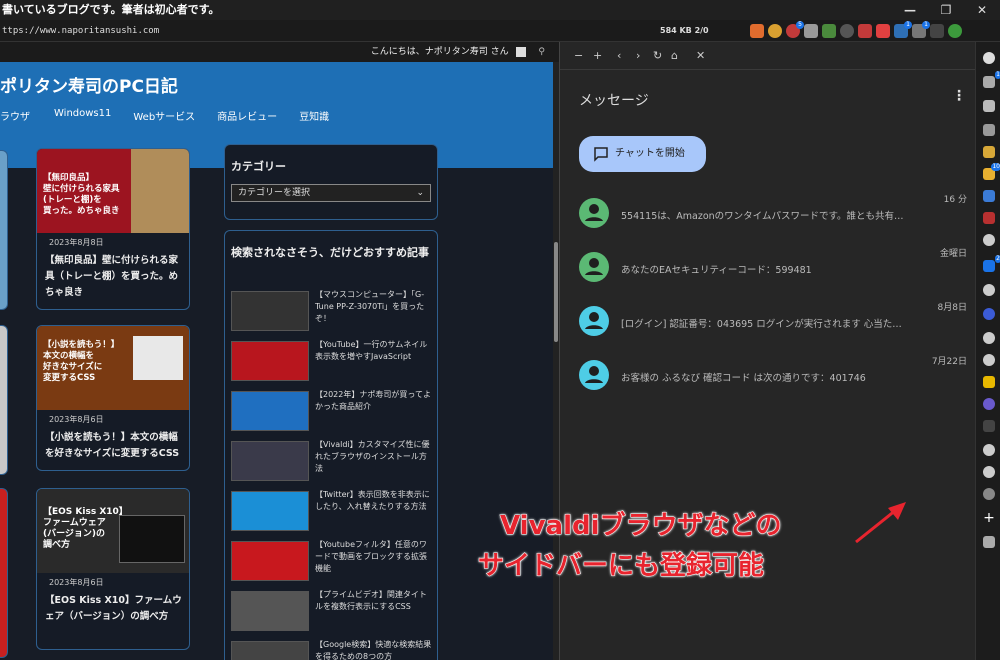  Describe the element at coordinates (374, 557) in the screenshot. I see `recommend-title: 【Youtubeフィルタ】任意のワードで動画をブロックする拡張機能` at that location.